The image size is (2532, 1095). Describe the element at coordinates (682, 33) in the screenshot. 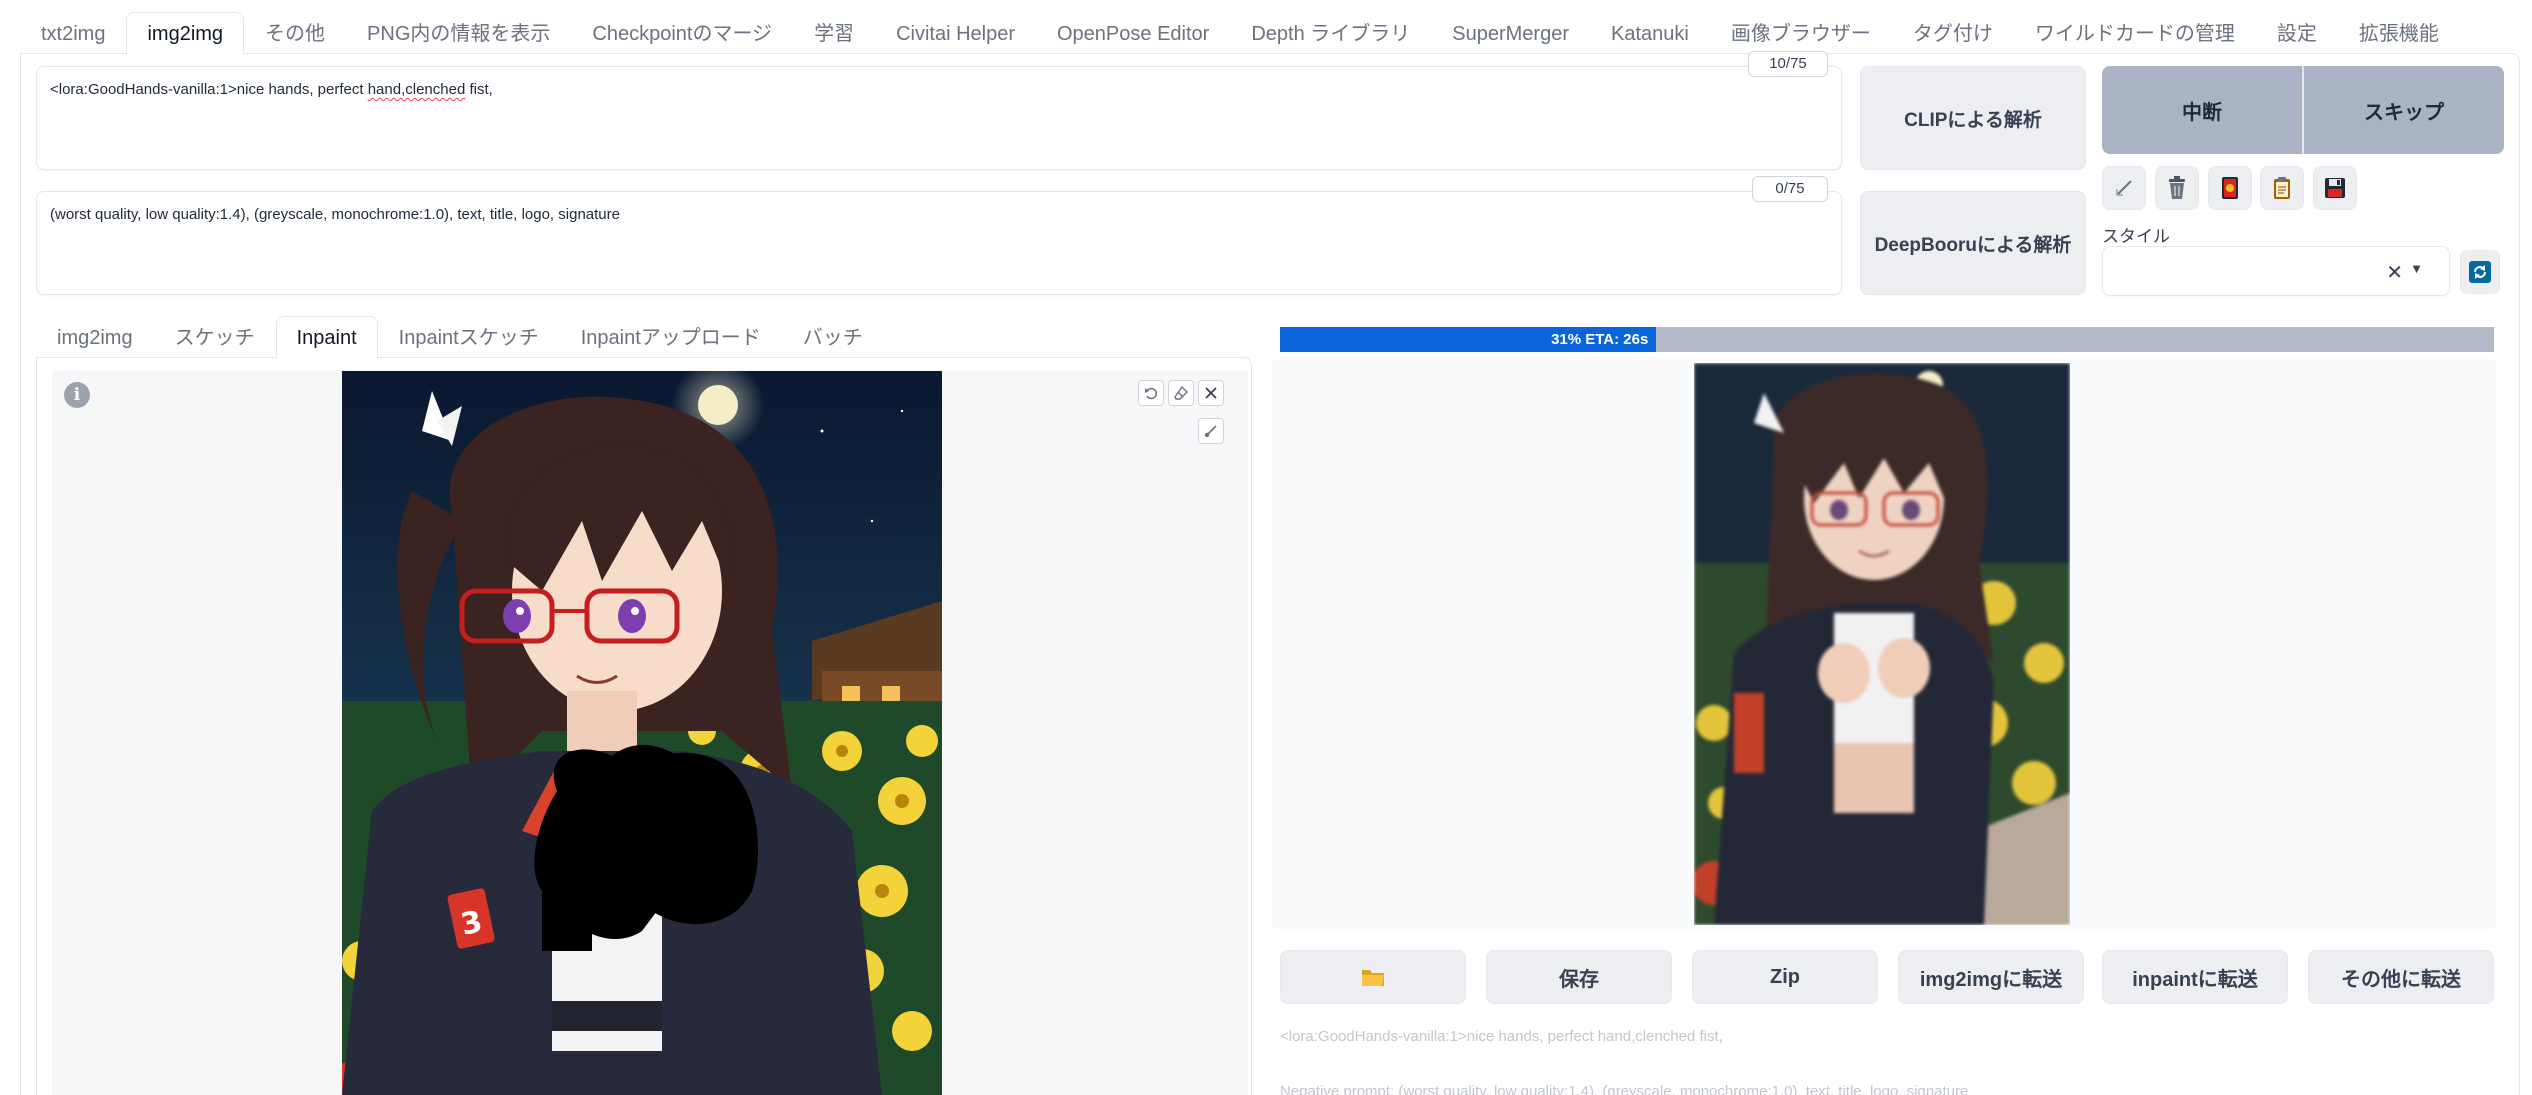

I see `tab-checkpoint-merger: Checkpointのマージ` at that location.